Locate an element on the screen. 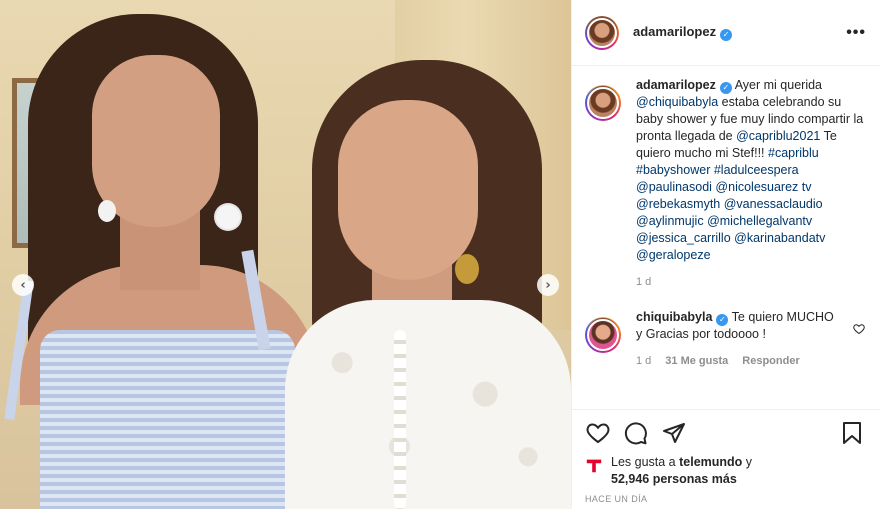  caption-username: adamarilopez is located at coordinates (676, 85).